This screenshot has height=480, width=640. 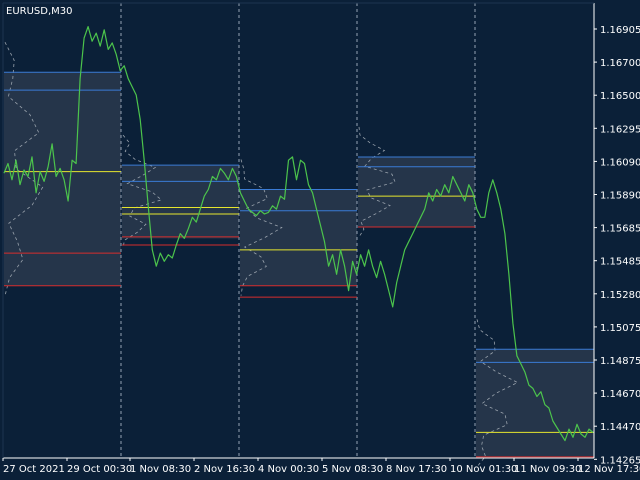 I want to click on time-tick-label: 27 Oct 2021, so click(x=34, y=469).